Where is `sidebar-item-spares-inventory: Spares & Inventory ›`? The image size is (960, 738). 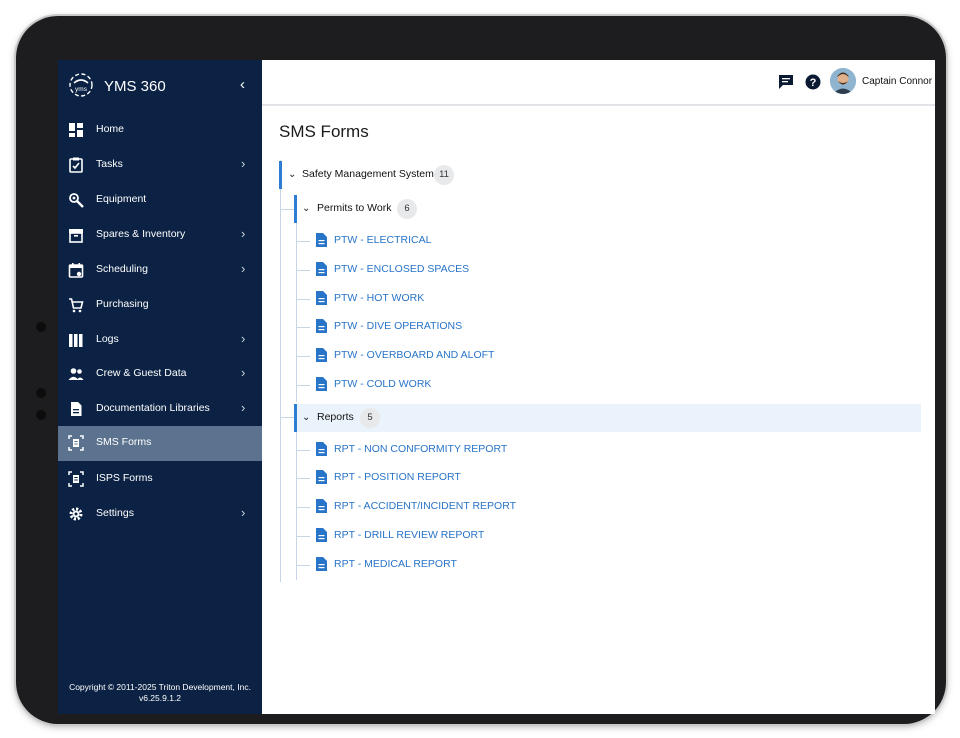
sidebar-item-spares-inventory: Spares & Inventory › is located at coordinates (160, 235).